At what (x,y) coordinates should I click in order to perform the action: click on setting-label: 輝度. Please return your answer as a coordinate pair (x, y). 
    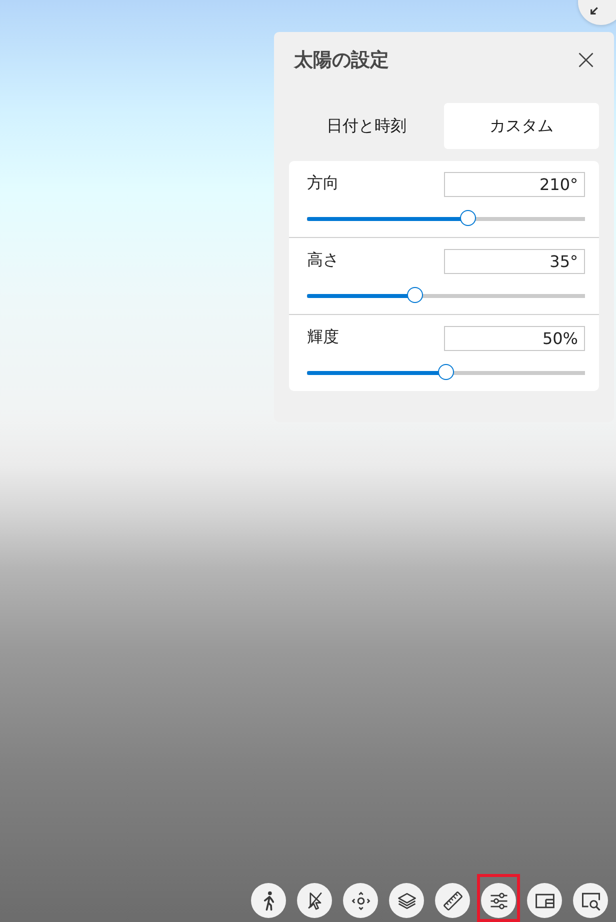
    Looking at the image, I should click on (323, 337).